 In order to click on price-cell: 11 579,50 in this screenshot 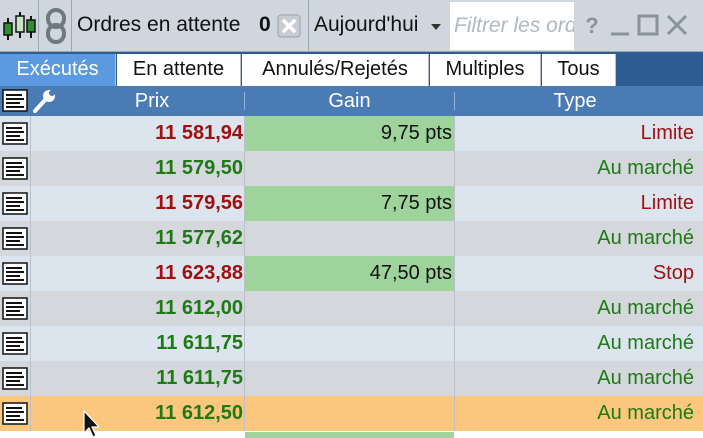, I will do `click(199, 168)`.